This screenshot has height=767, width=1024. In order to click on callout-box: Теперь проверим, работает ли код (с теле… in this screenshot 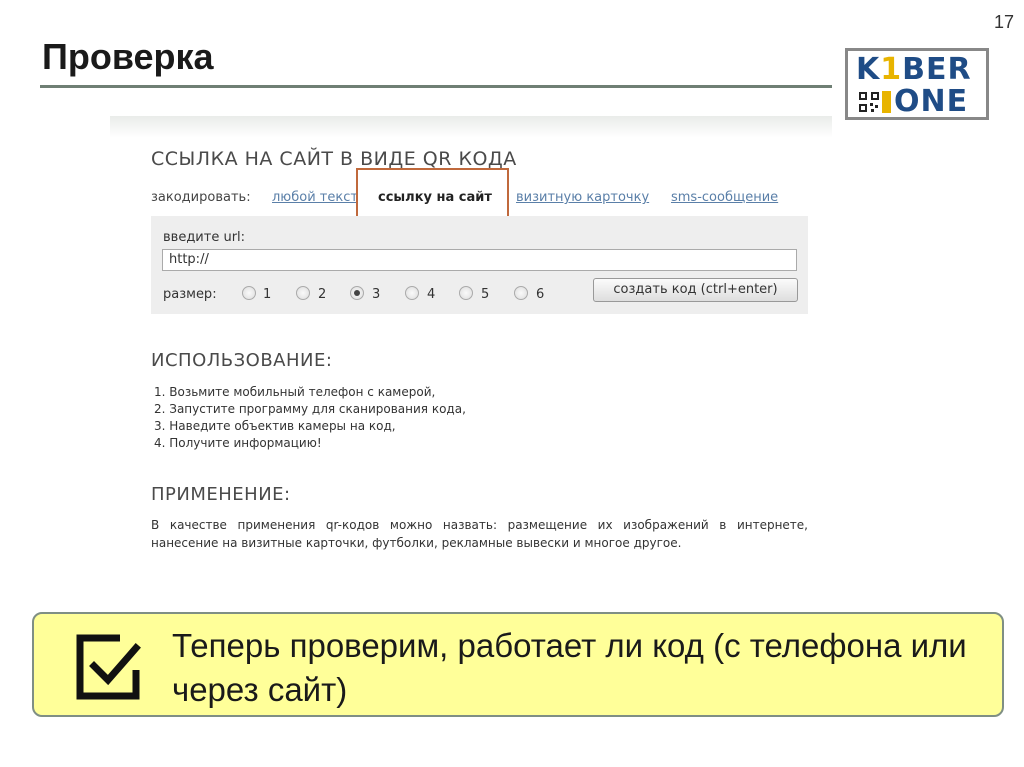, I will do `click(518, 664)`.